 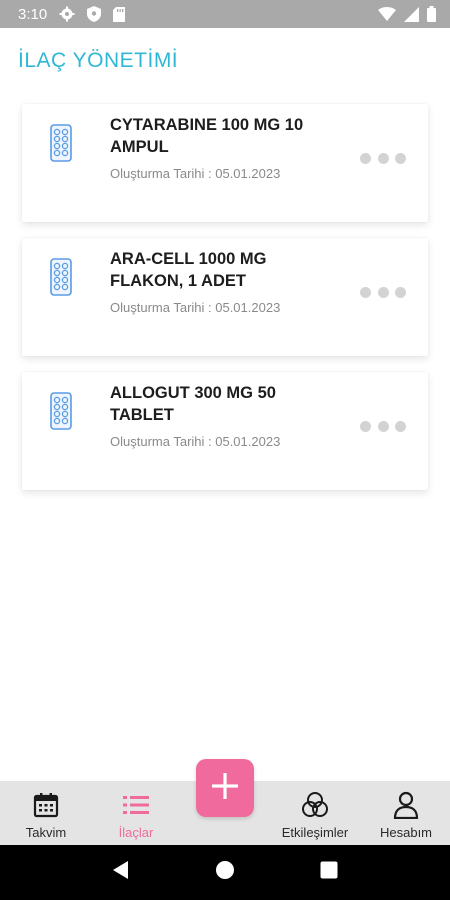 I want to click on nav-label-account: Hesabım, so click(x=406, y=832).